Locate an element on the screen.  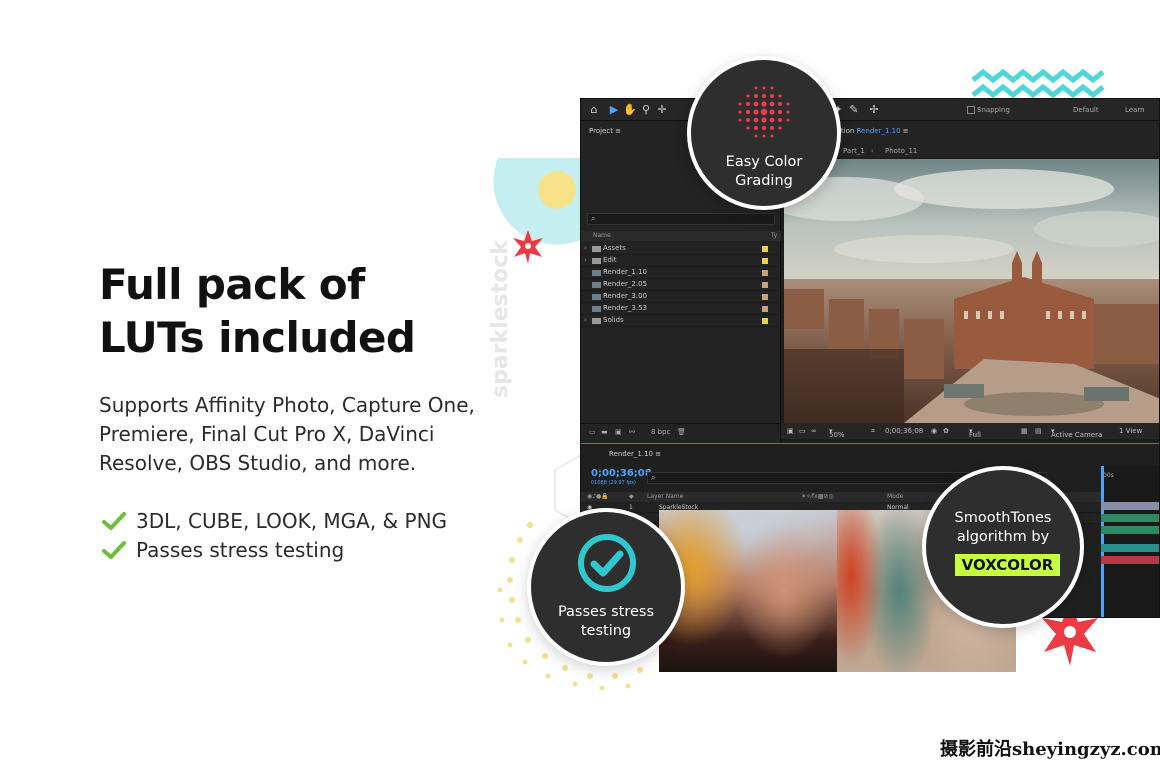
column-name: Name is located at coordinates (602, 235).